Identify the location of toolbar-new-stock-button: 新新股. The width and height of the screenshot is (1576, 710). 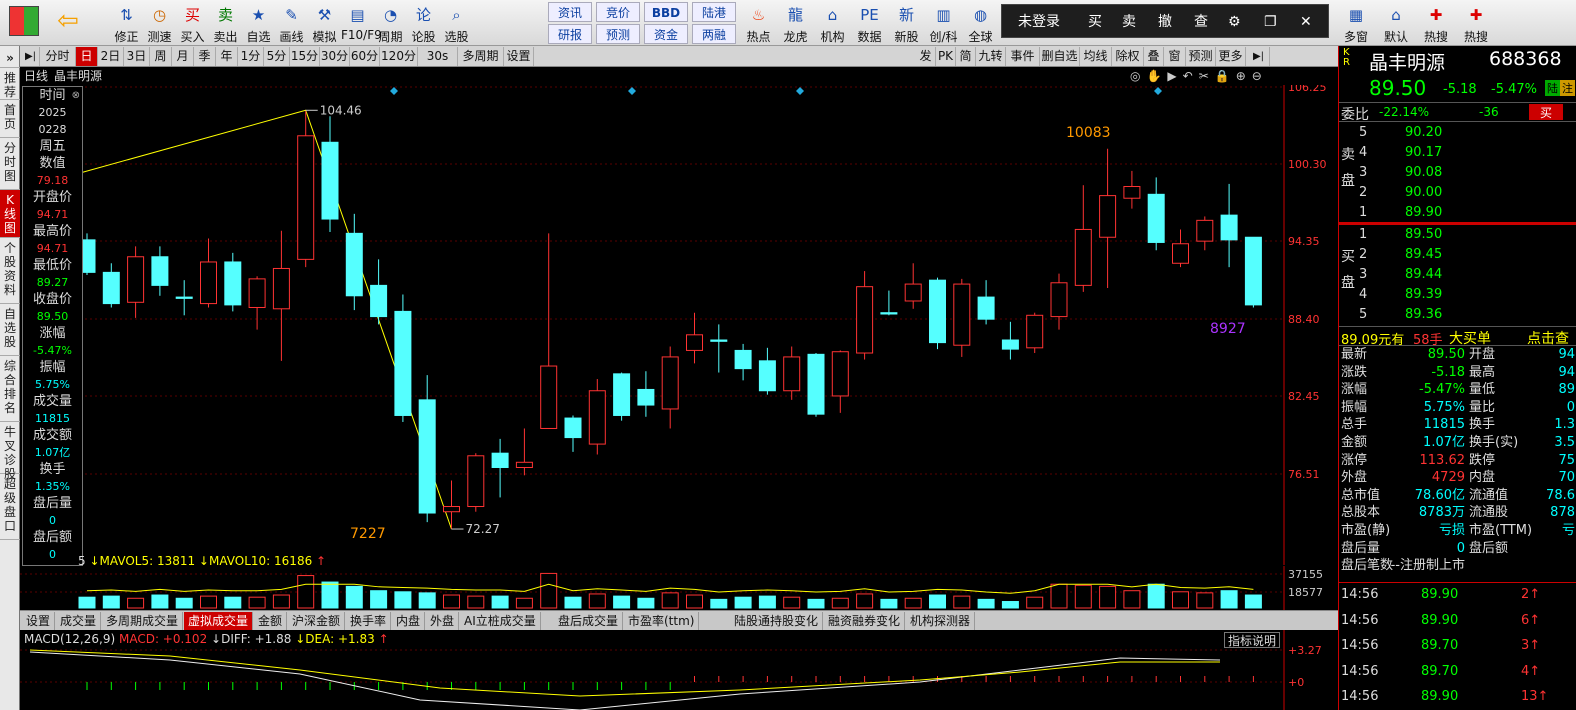
(906, 23).